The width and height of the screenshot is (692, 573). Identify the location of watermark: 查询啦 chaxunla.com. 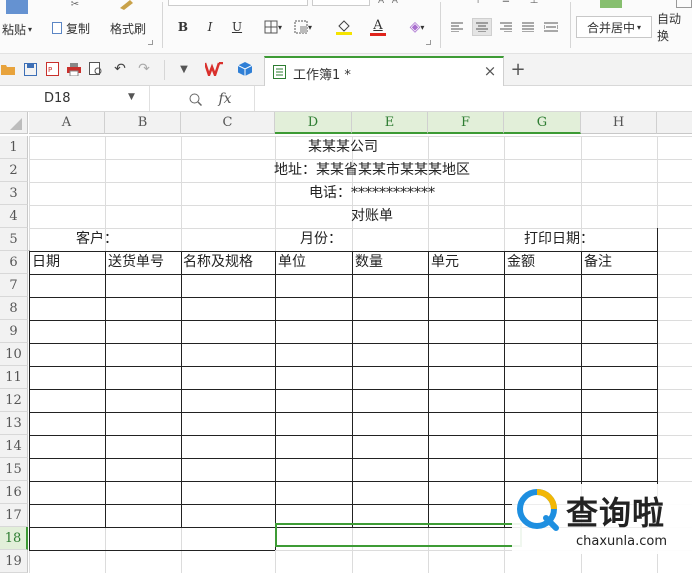
(602, 519).